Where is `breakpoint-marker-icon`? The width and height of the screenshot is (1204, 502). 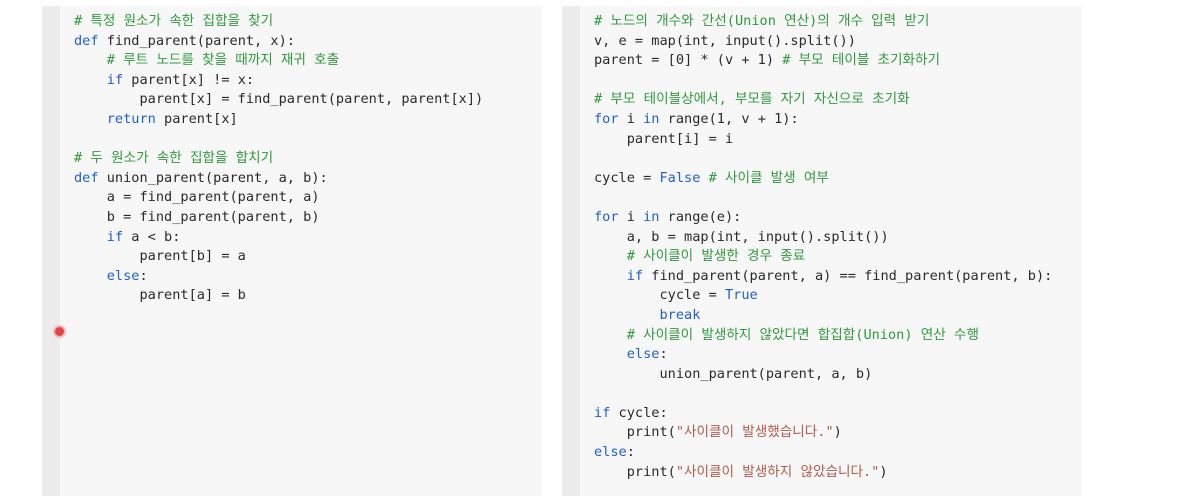 breakpoint-marker-icon is located at coordinates (59, 331).